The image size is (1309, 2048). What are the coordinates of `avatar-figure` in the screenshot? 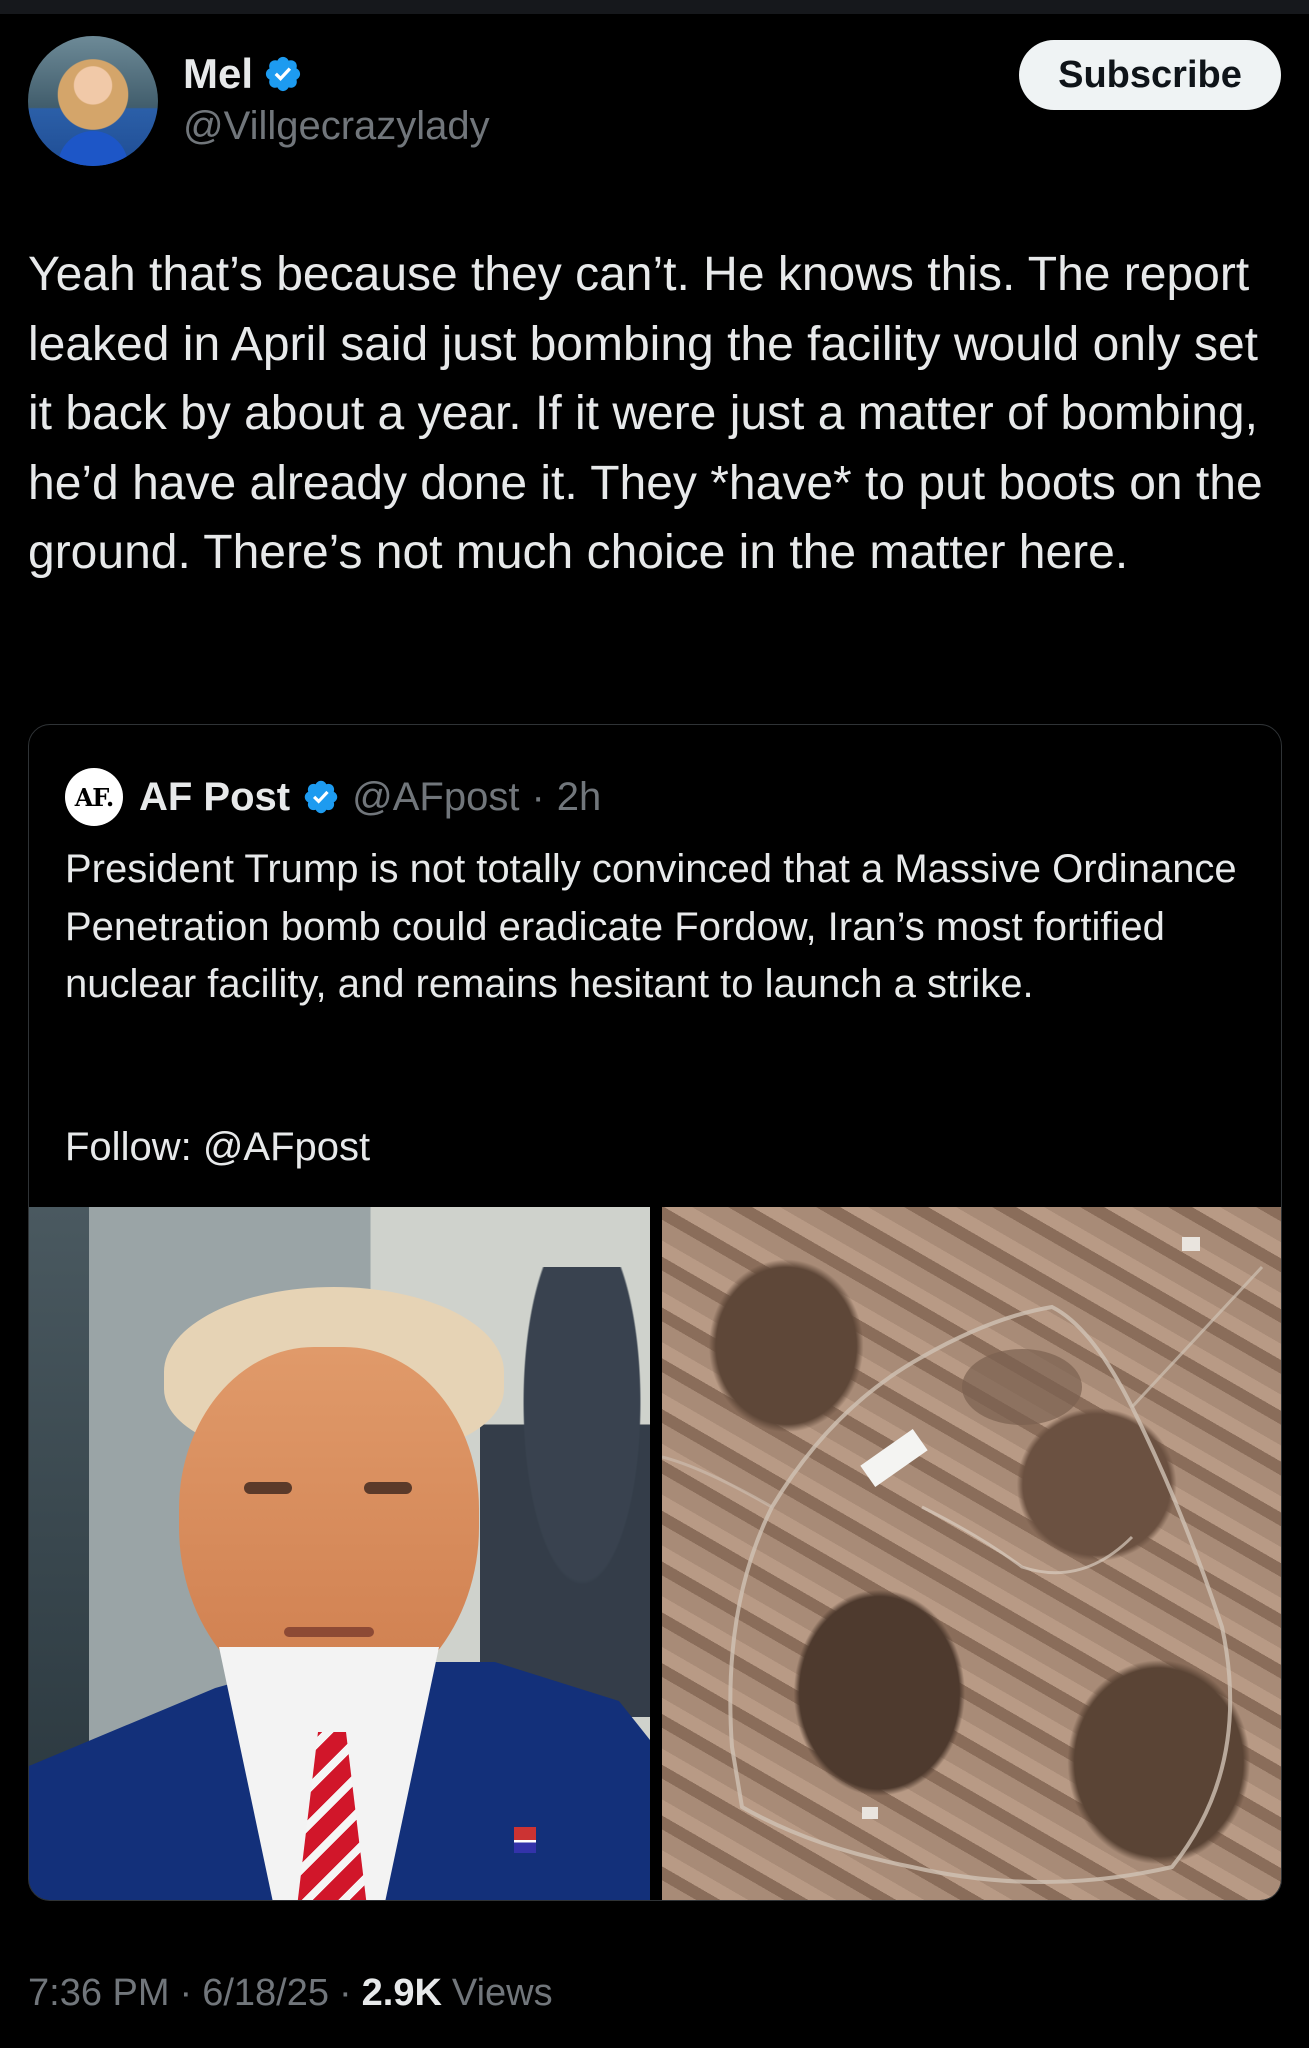 It's located at (93, 148).